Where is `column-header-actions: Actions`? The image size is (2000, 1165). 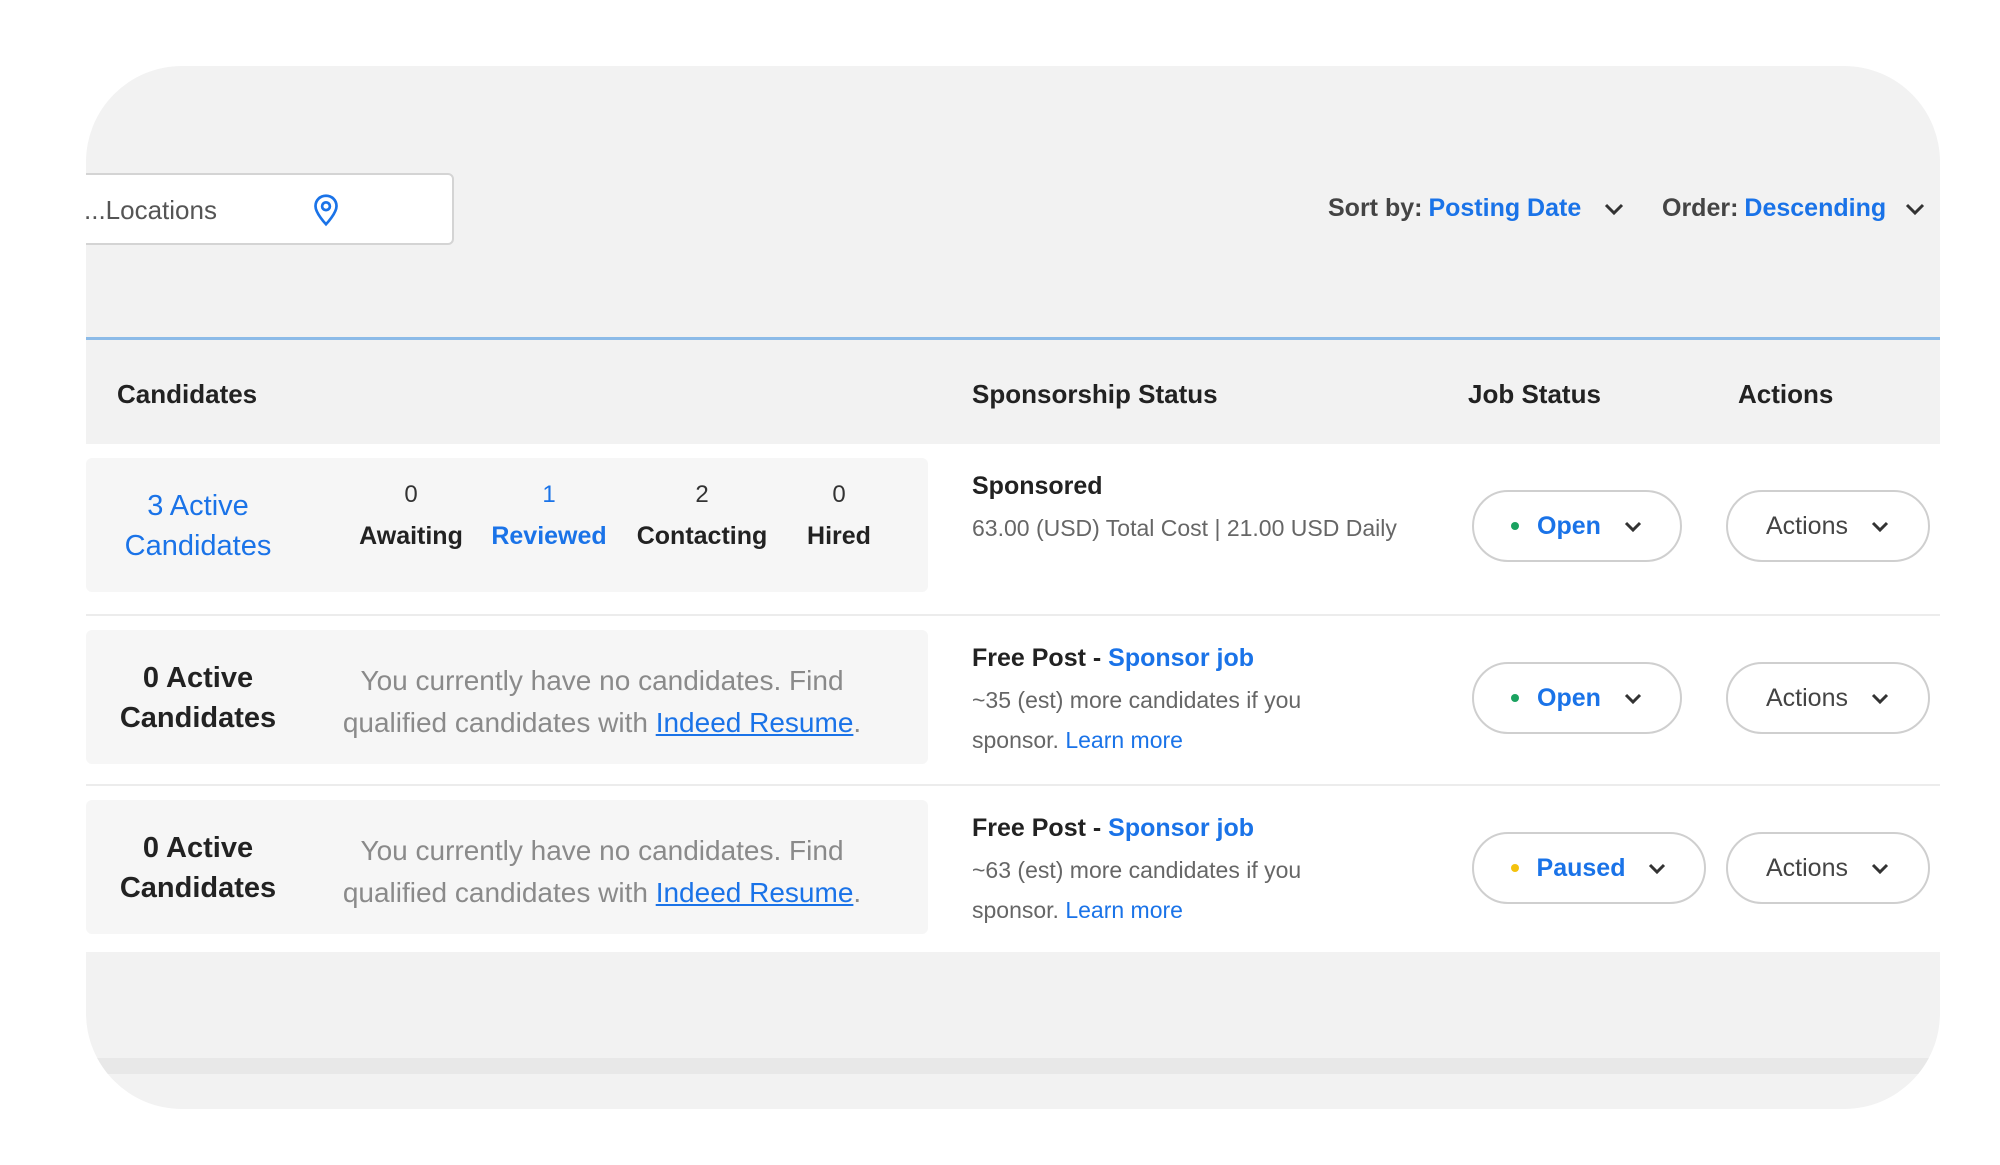
column-header-actions: Actions is located at coordinates (1786, 394).